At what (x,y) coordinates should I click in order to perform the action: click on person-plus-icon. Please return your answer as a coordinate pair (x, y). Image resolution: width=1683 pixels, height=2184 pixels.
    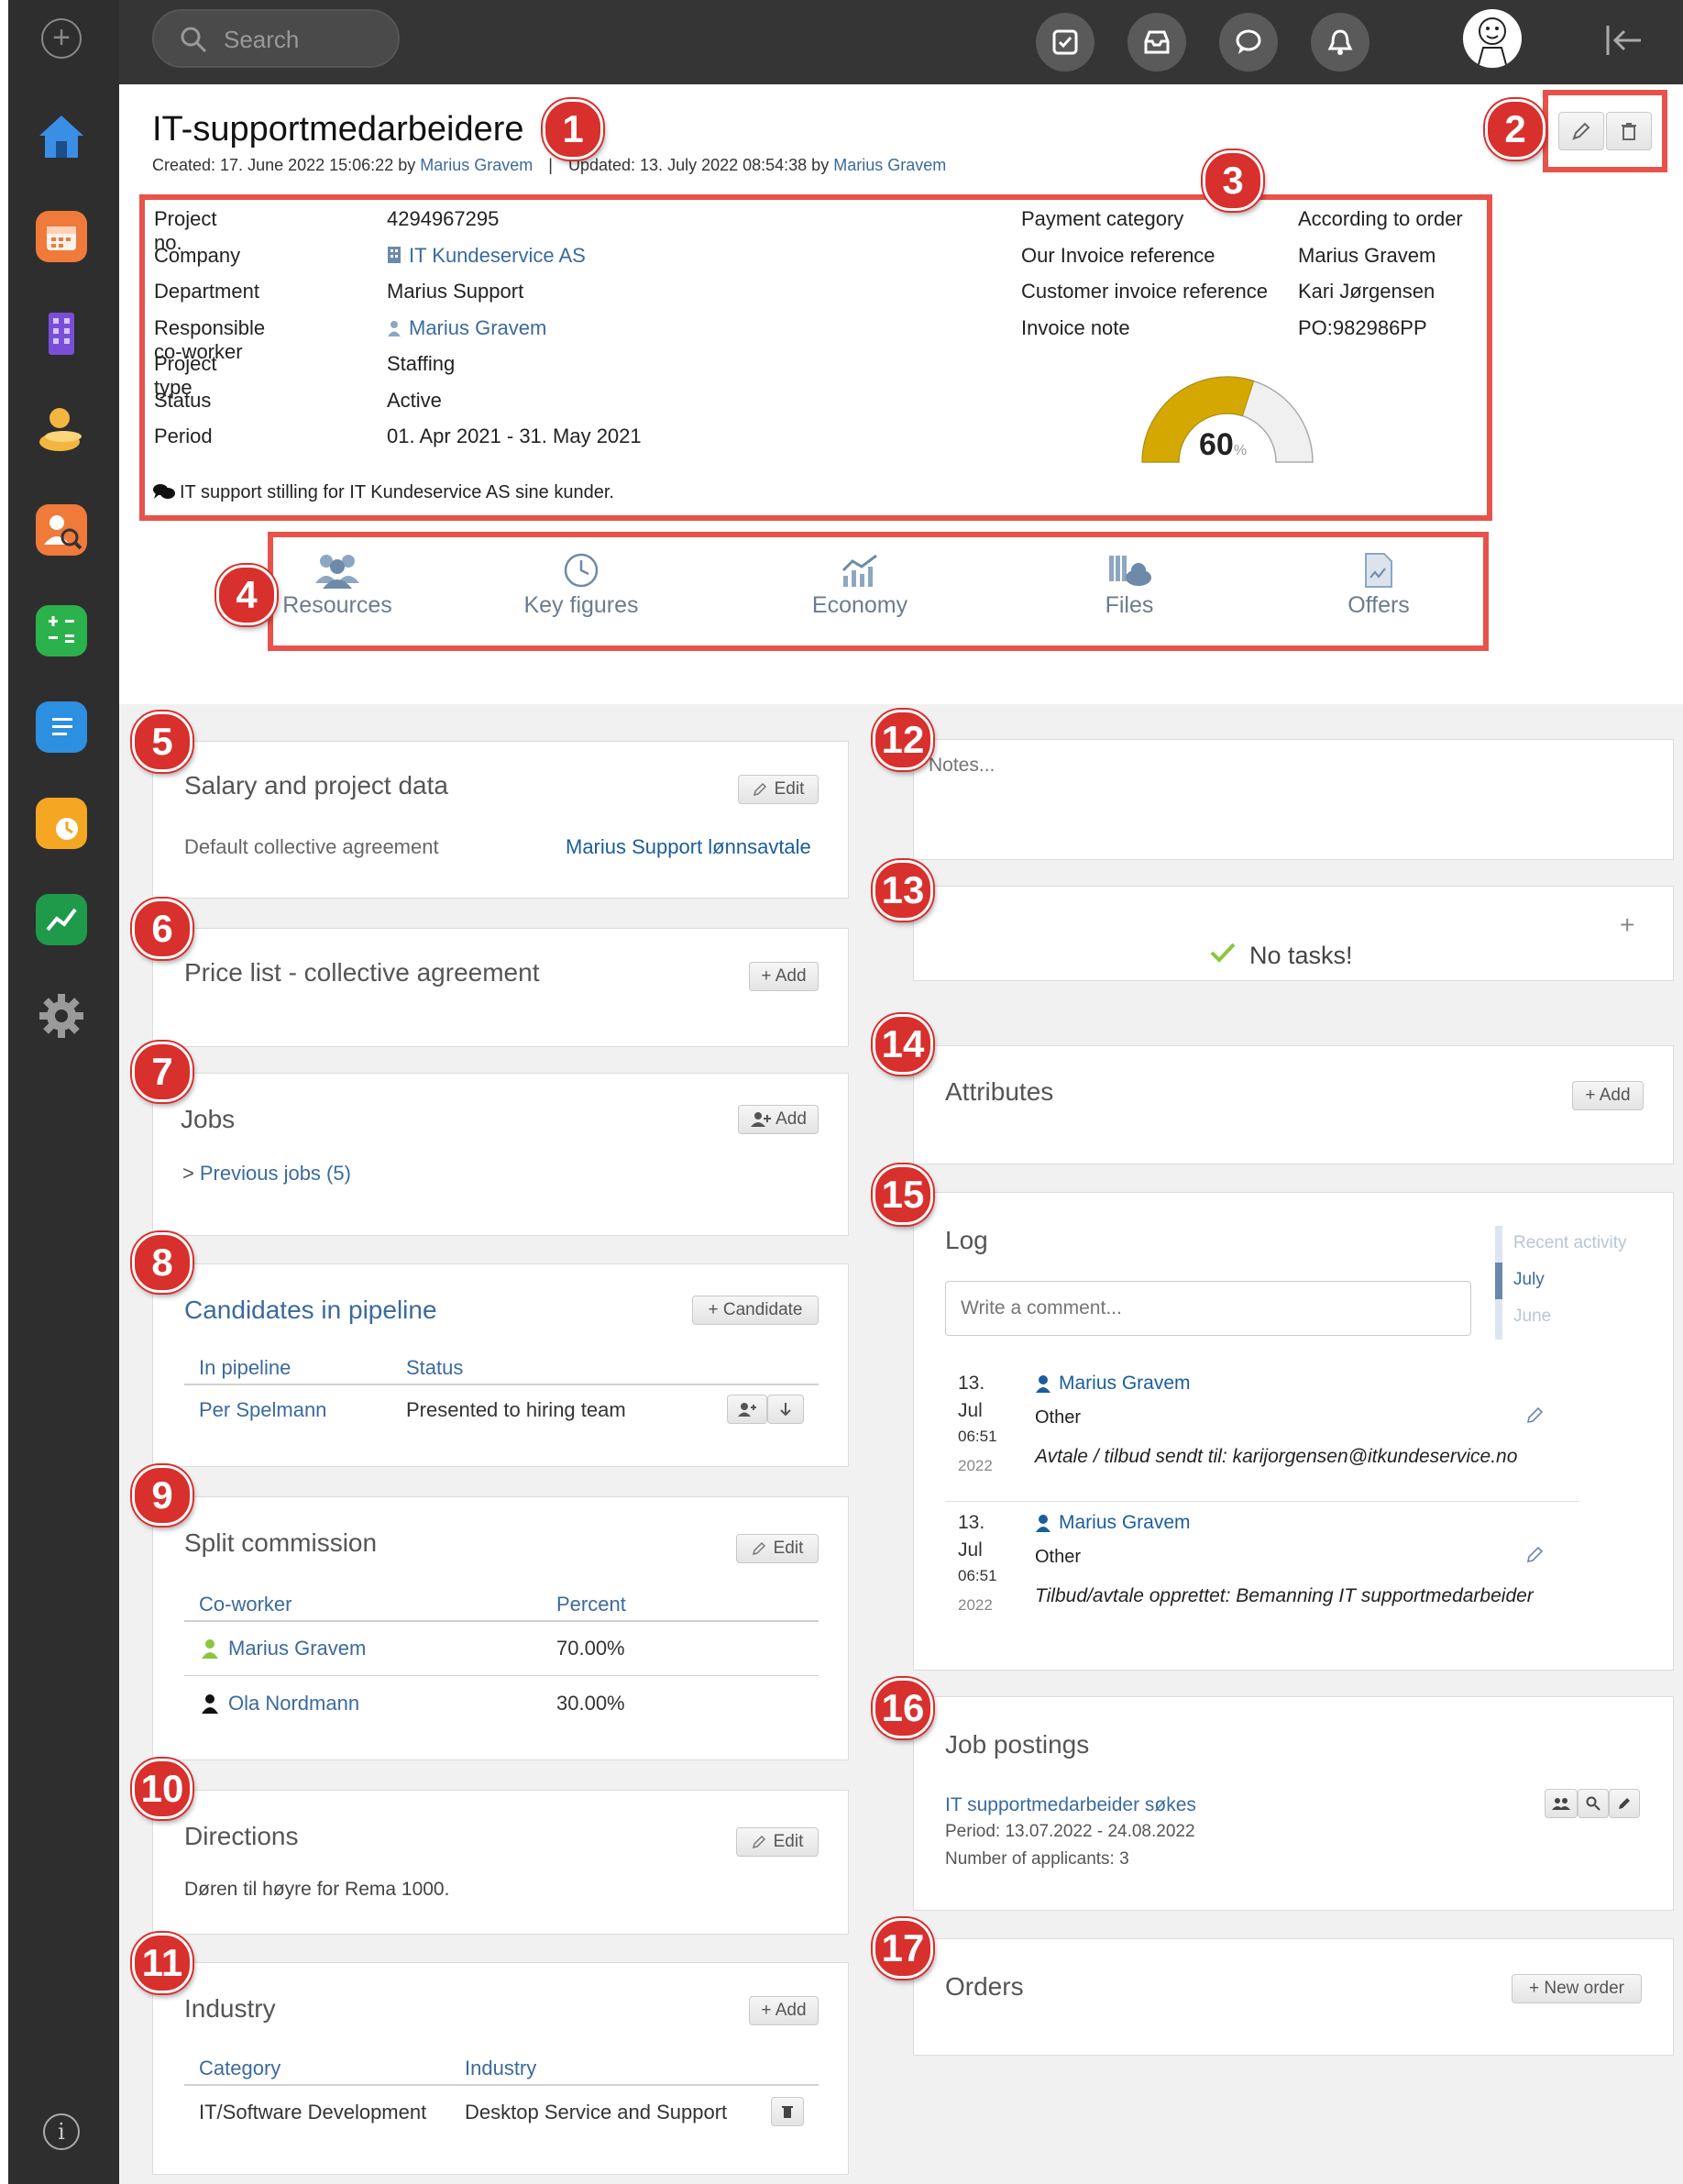
    Looking at the image, I should click on (747, 1410).